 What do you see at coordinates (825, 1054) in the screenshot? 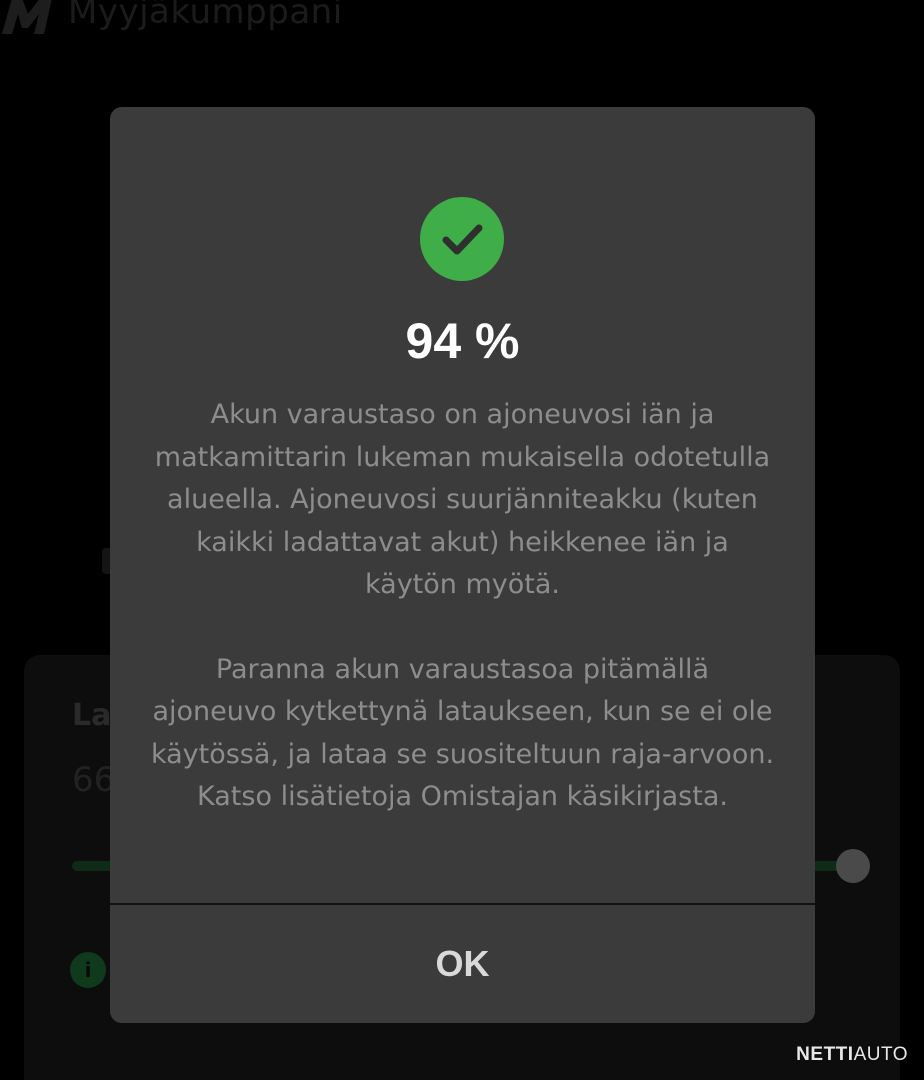
I see `watermark-part-1: NETTI` at bounding box center [825, 1054].